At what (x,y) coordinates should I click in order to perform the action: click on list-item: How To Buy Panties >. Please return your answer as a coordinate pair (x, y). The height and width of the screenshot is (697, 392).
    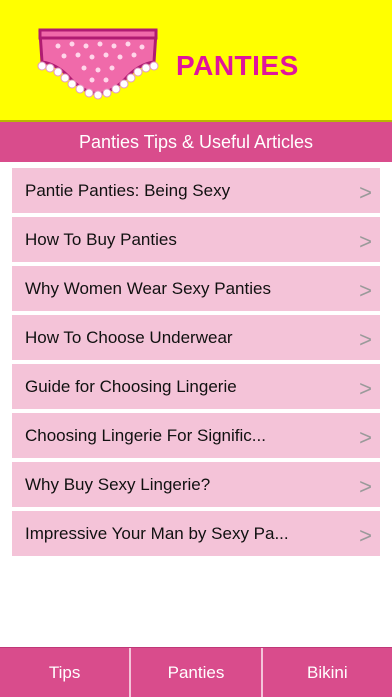
    Looking at the image, I should click on (196, 239).